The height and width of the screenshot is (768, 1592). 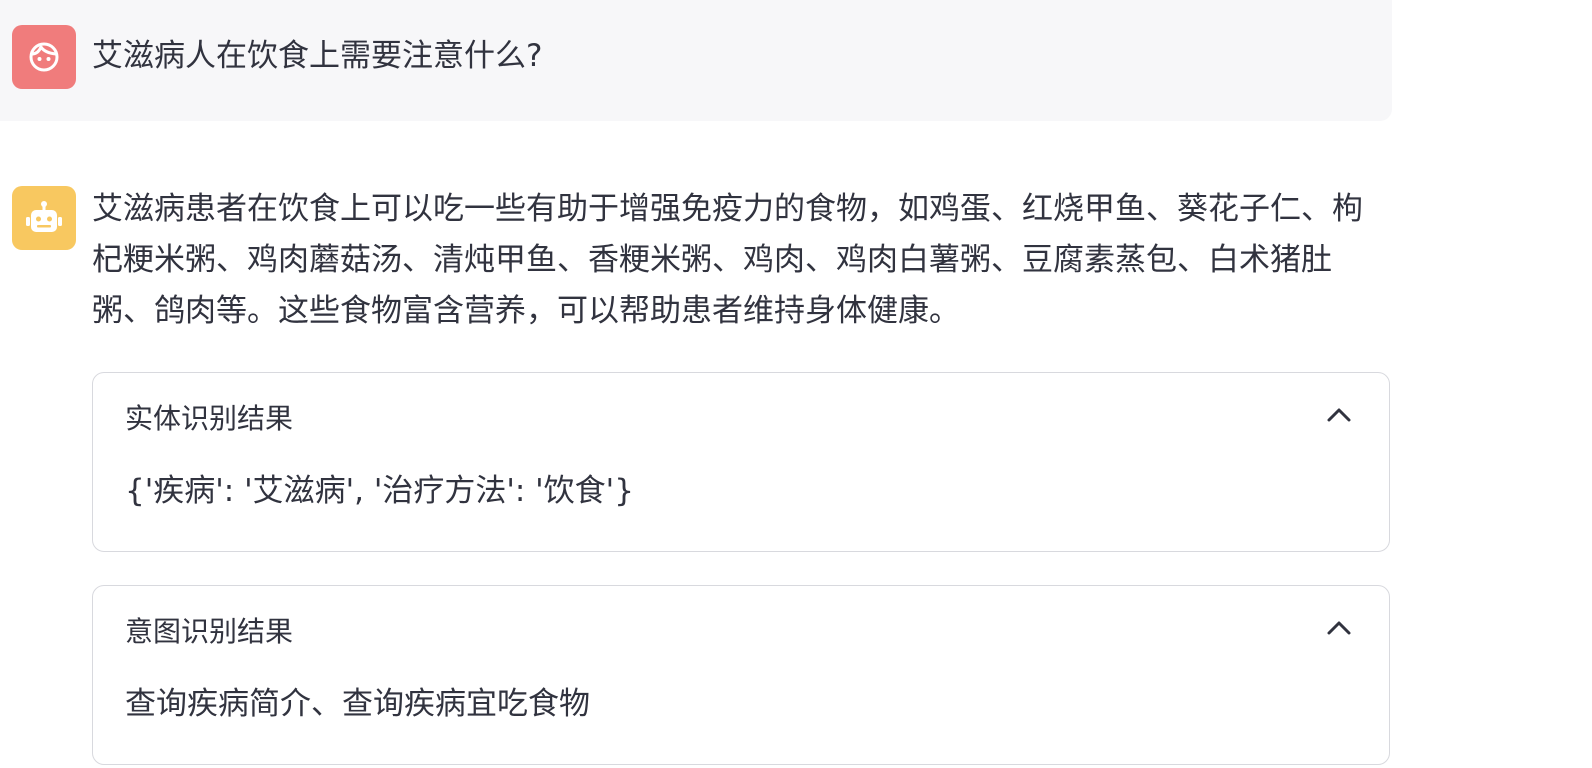 I want to click on robot-icon, so click(x=44, y=216).